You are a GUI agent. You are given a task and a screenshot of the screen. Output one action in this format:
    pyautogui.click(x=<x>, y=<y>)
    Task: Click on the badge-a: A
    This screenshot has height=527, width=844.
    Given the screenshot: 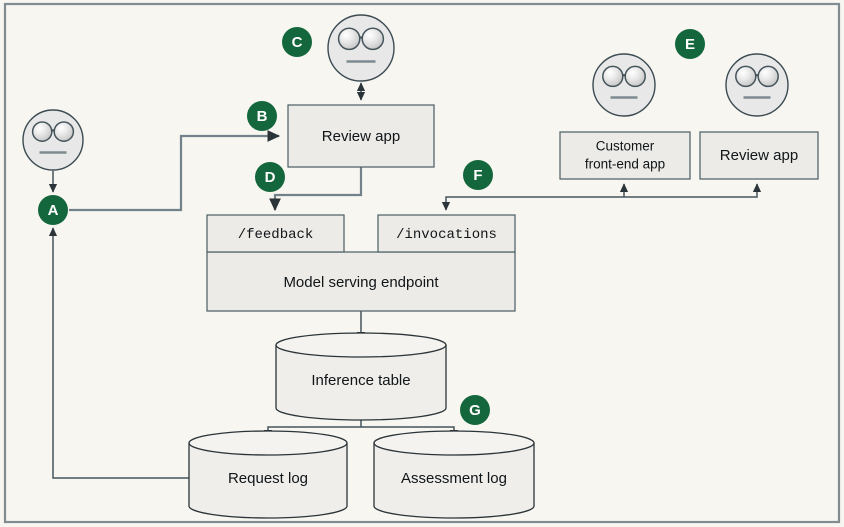 What is the action you would take?
    pyautogui.click(x=53, y=210)
    